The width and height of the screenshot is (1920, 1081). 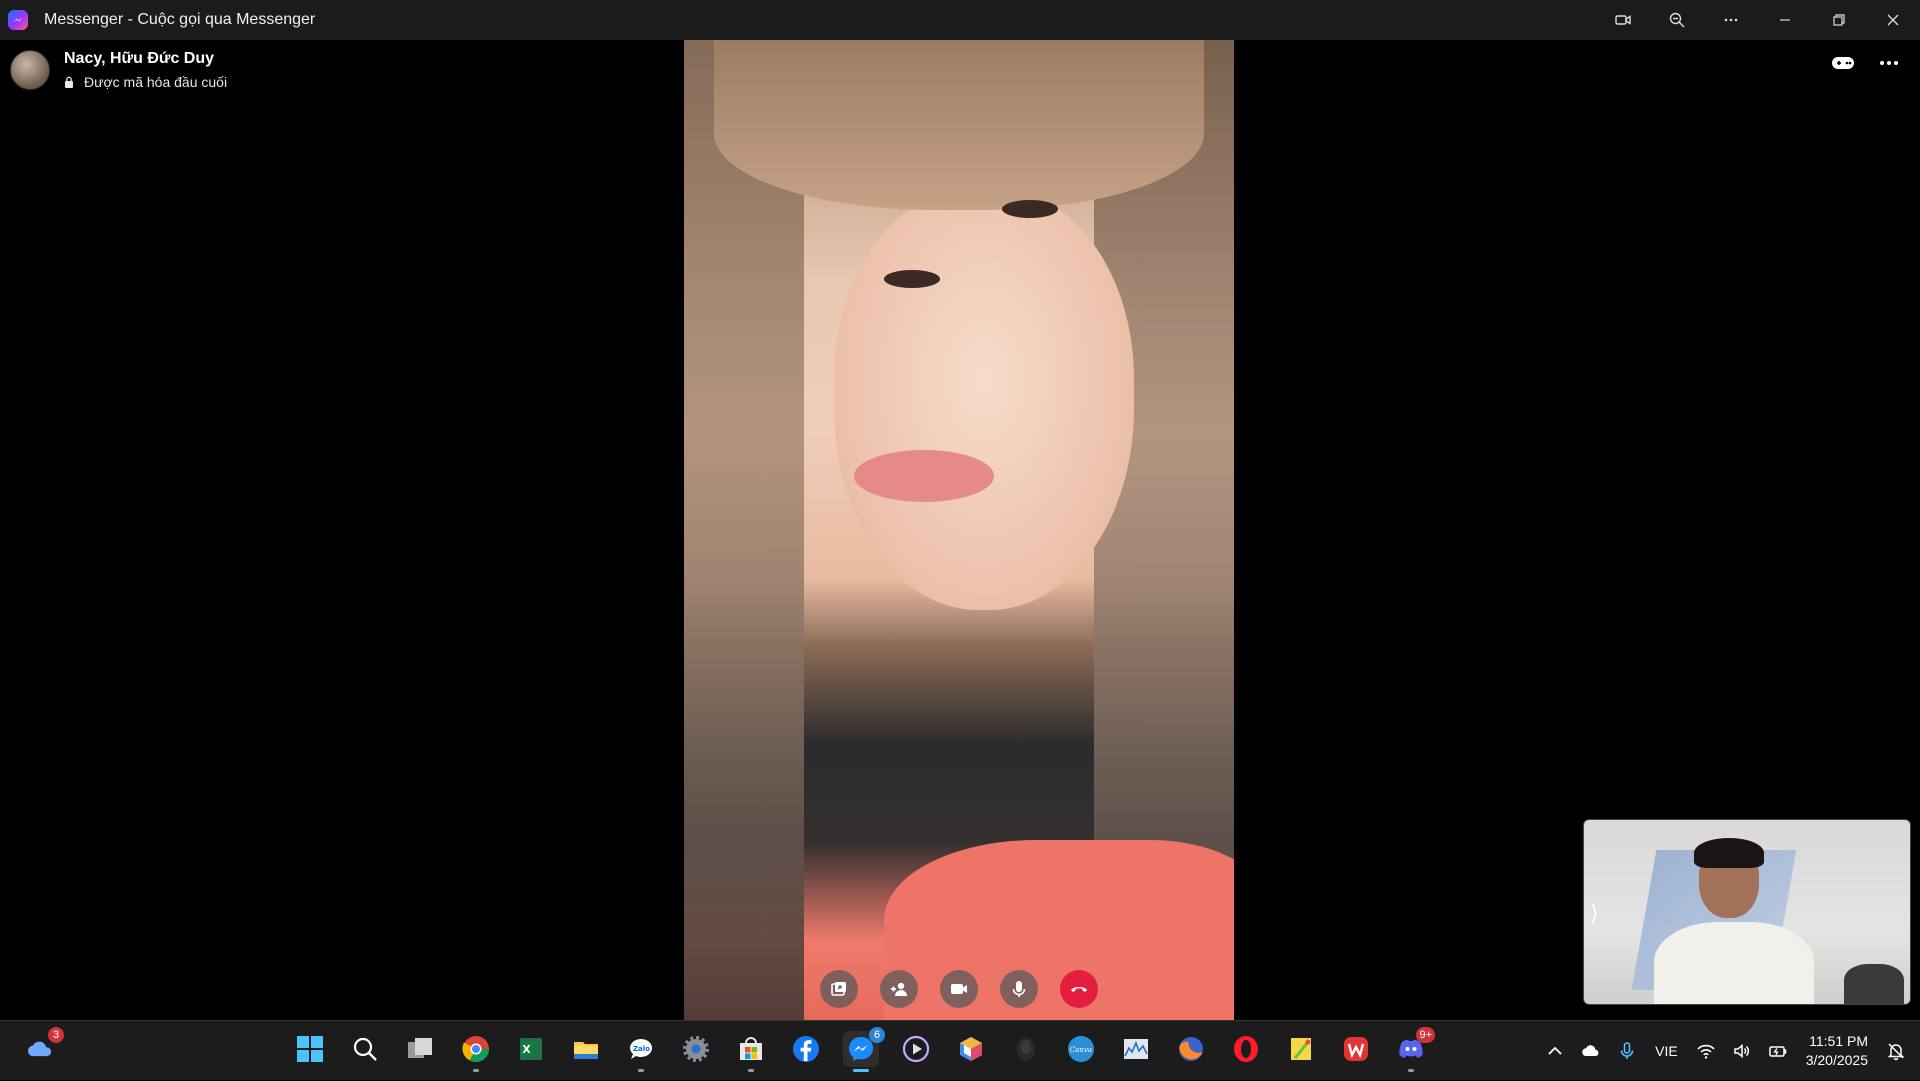 What do you see at coordinates (139, 58) in the screenshot?
I see `caller-name: Nacy, Hữu Đức Duy` at bounding box center [139, 58].